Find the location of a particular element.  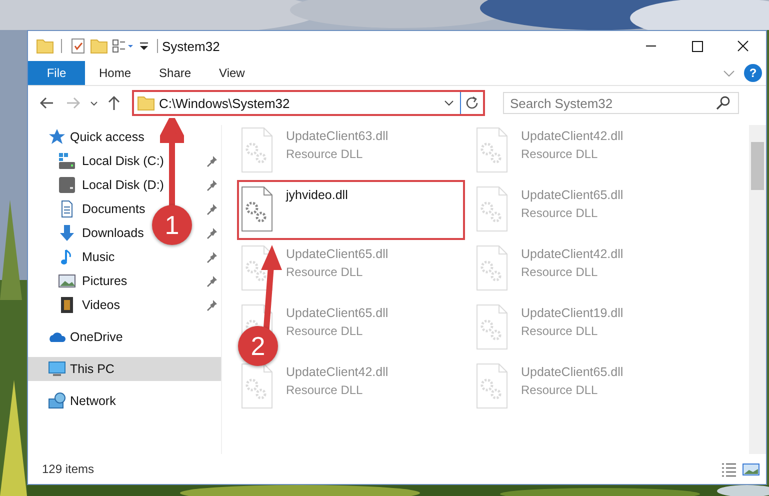

ribbon-tab: Home is located at coordinates (115, 73).